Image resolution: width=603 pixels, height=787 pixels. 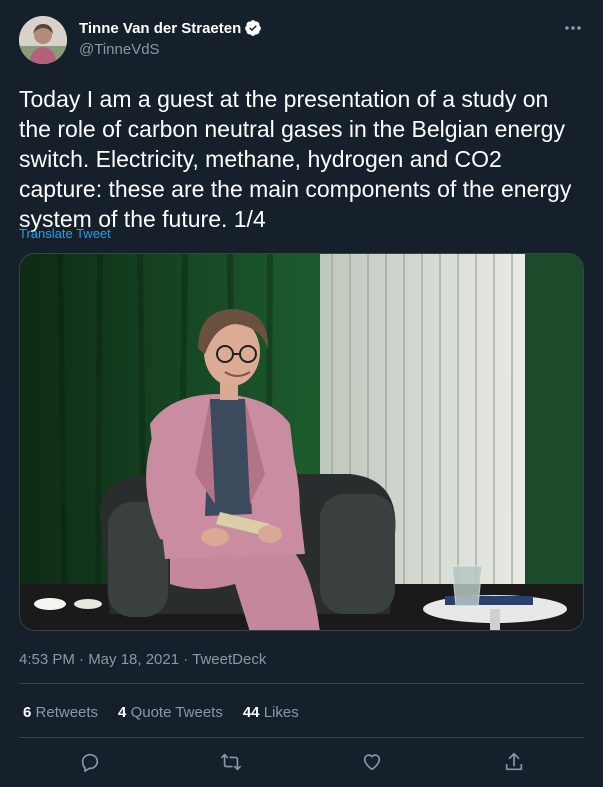 I want to click on reply-icon, so click(x=90, y=762).